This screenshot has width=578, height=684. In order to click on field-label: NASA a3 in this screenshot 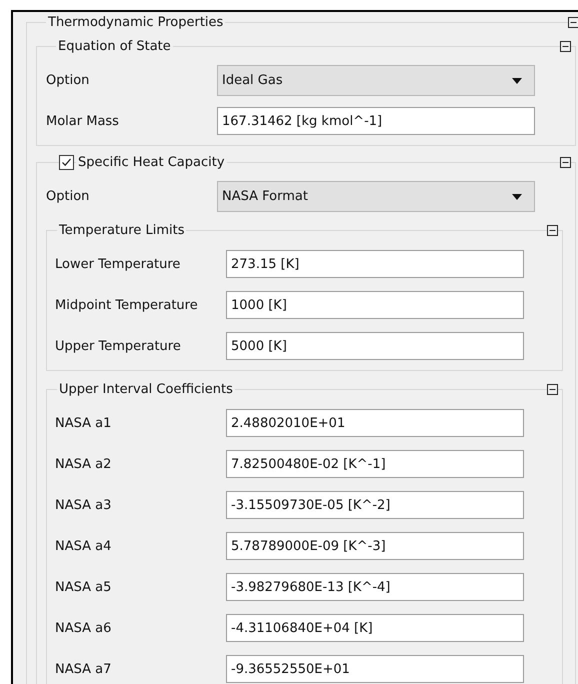, I will do `click(83, 505)`.